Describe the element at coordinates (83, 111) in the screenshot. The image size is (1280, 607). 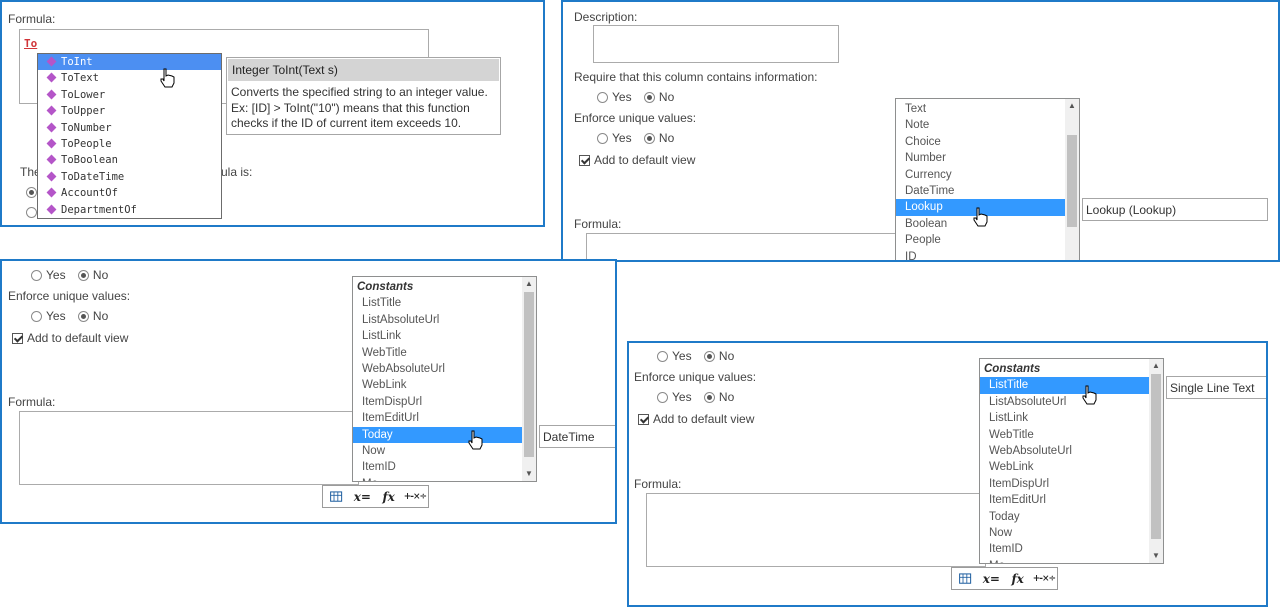
I see `function-item-label: ToUpper` at that location.